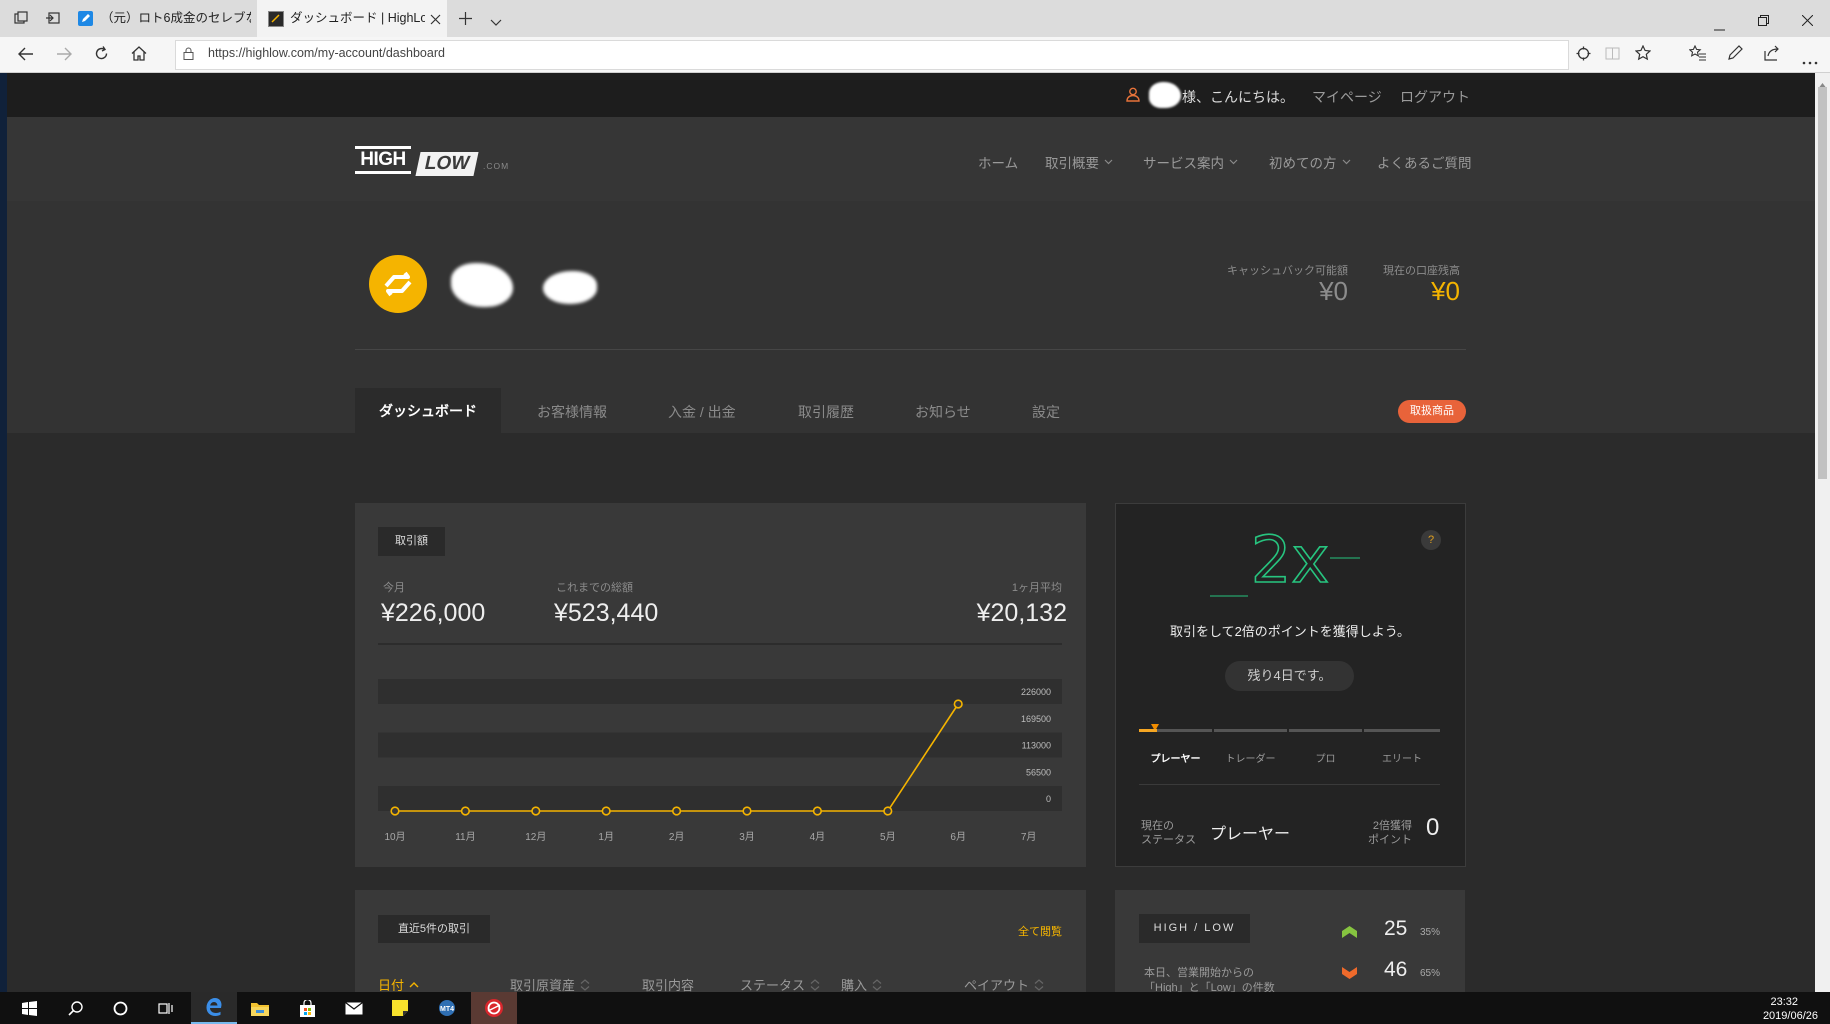 The image size is (1830, 1024). Describe the element at coordinates (26, 56) in the screenshot. I see `back-icon` at that location.